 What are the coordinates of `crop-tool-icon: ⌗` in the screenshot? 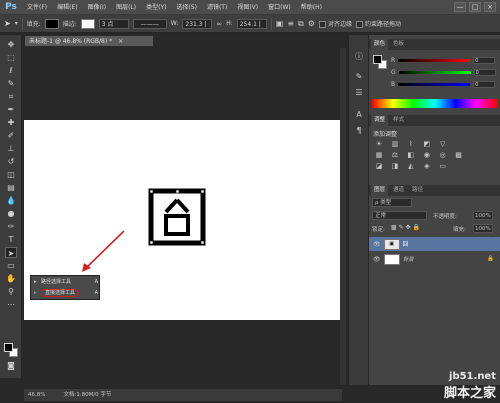 It's located at (11, 96).